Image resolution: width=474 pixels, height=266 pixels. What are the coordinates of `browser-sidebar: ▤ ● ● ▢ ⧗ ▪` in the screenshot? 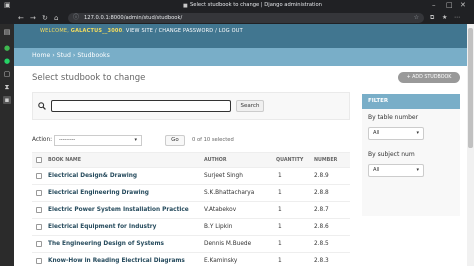 It's located at (7, 145).